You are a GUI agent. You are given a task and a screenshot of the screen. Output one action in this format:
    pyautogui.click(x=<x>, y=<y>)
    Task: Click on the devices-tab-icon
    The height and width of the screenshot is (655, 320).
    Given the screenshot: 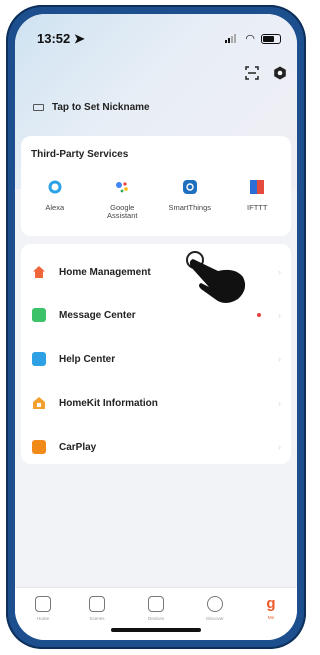 What is the action you would take?
    pyautogui.click(x=156, y=604)
    